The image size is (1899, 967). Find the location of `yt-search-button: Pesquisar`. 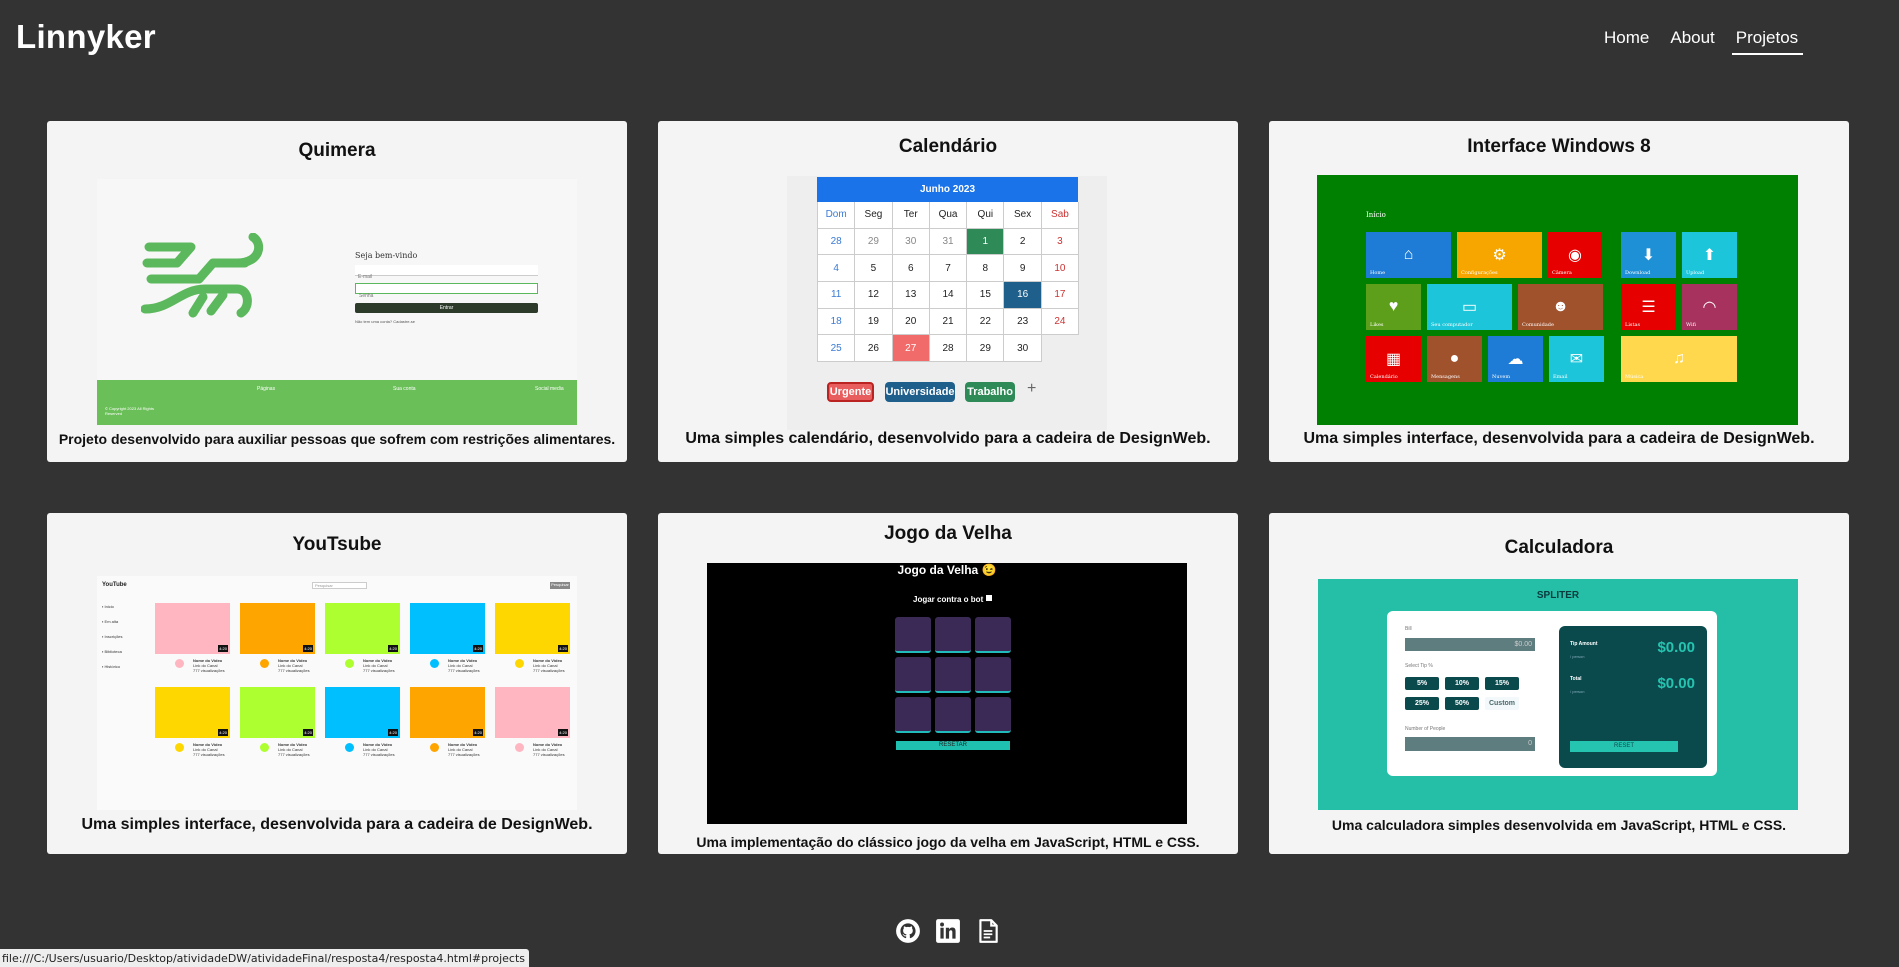

yt-search-button: Pesquisar is located at coordinates (560, 585).